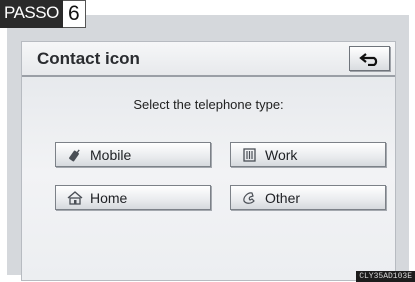 Image resolution: width=415 pixels, height=282 pixels. I want to click on mobile-phone-icon, so click(75, 155).